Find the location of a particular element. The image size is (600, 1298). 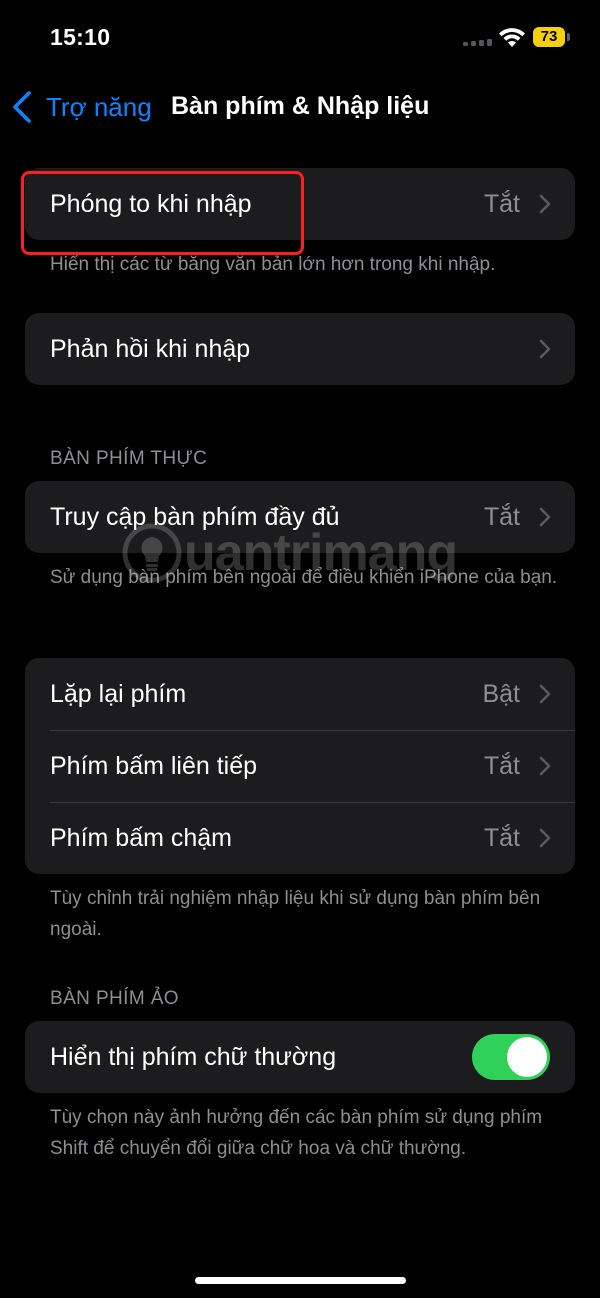

status-time: 15:10 is located at coordinates (80, 37).